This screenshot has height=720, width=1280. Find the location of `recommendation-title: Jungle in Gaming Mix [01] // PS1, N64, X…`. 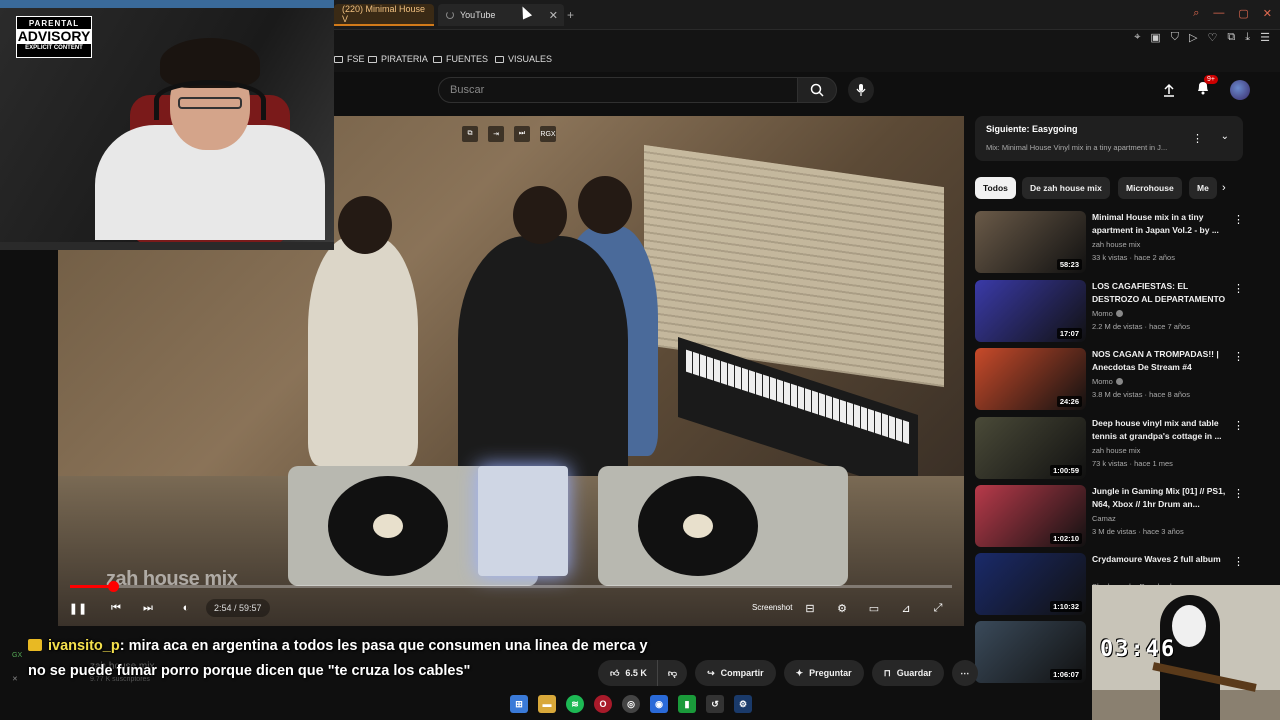

recommendation-title: Jungle in Gaming Mix [01] // PS1, N64, X… is located at coordinates (1160, 498).